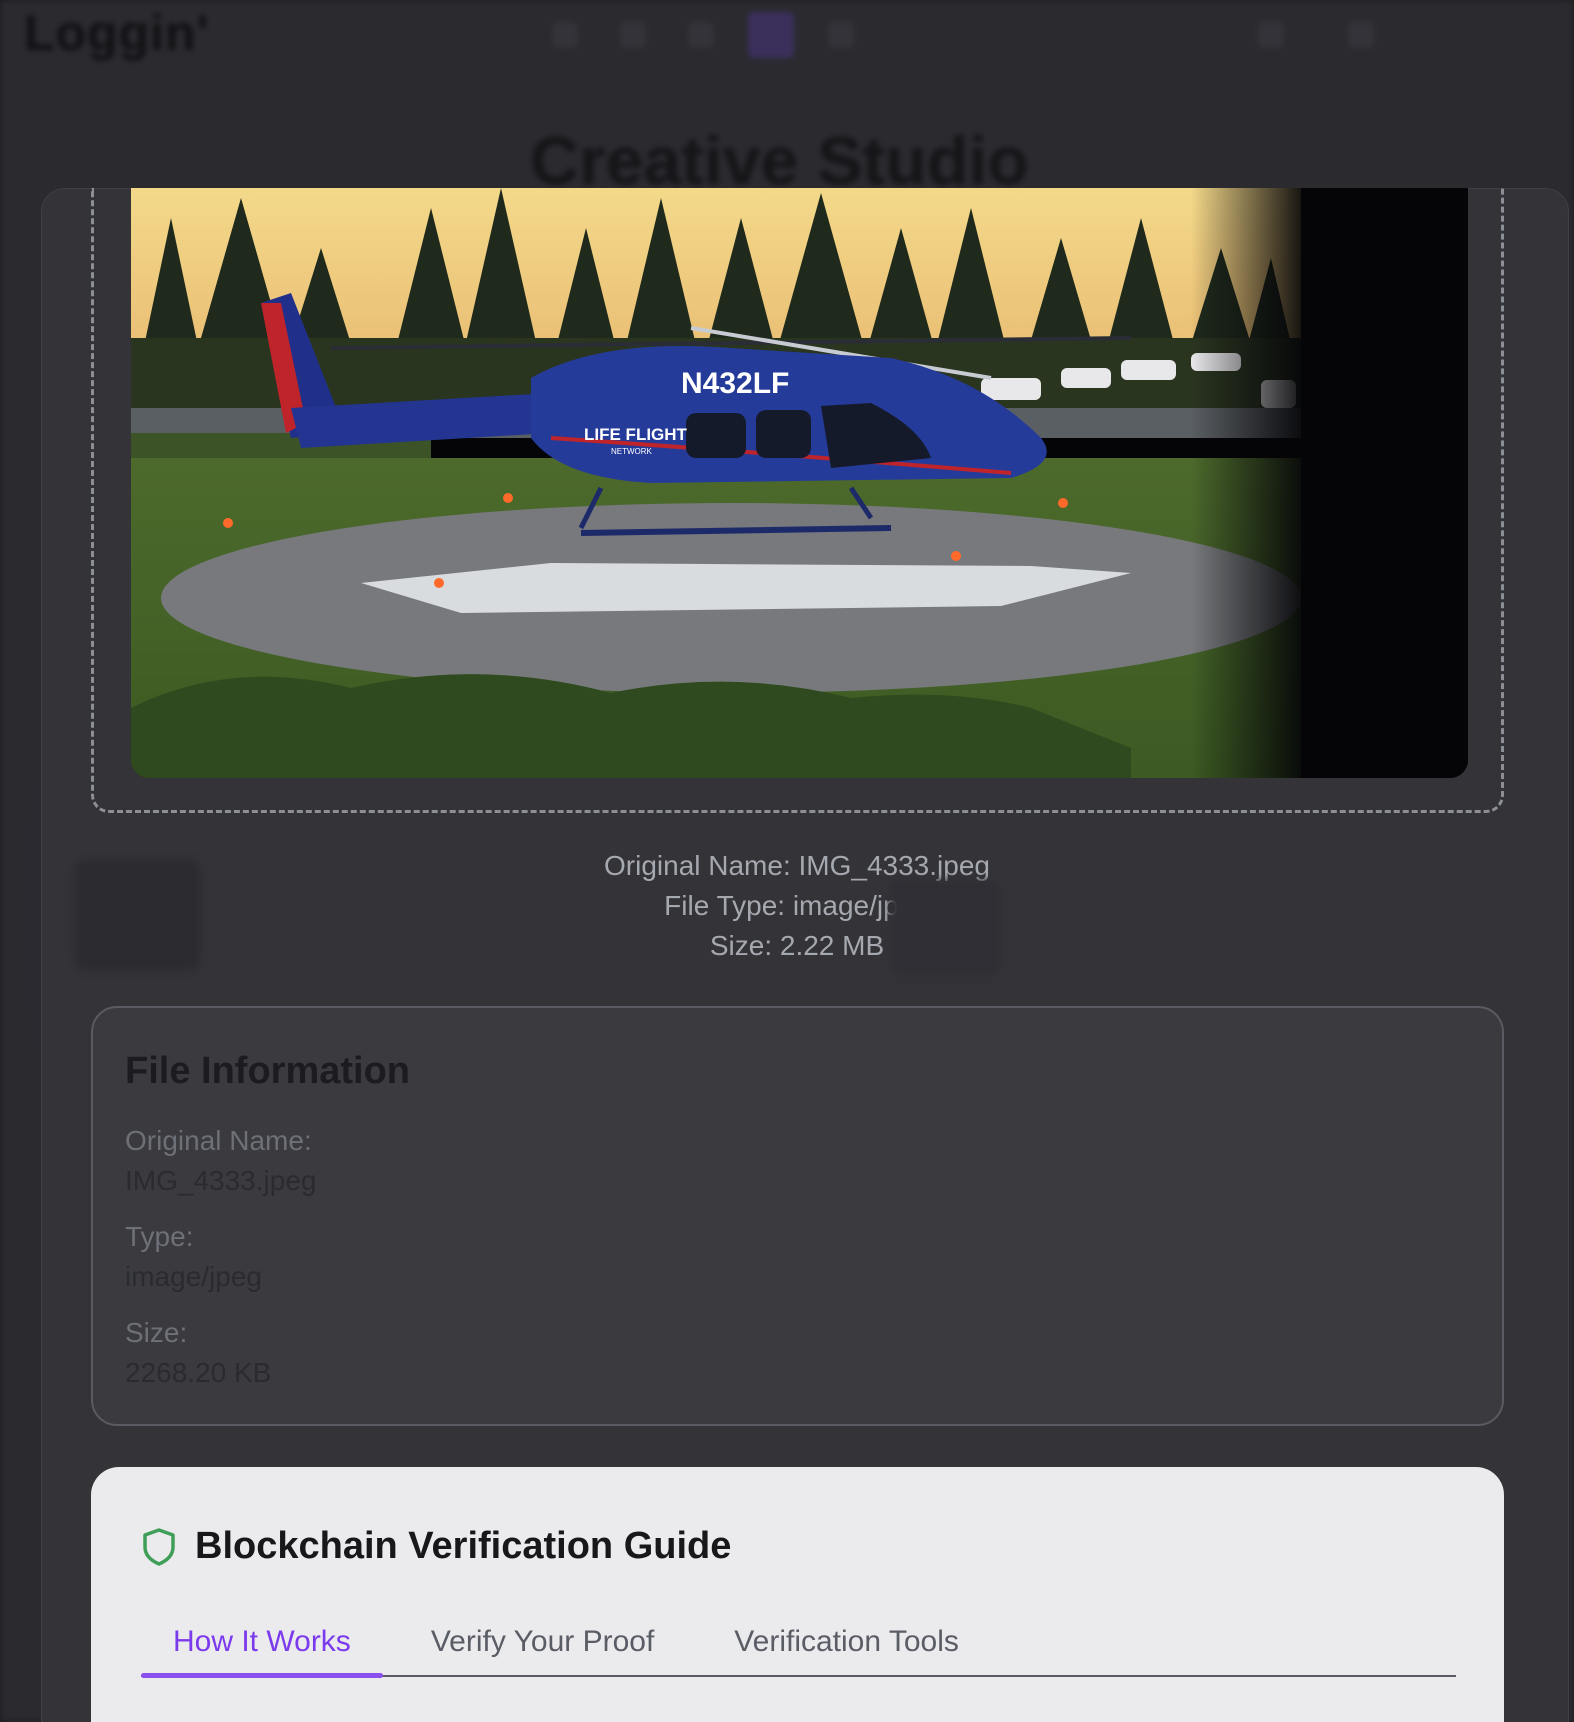 This screenshot has height=1722, width=1574. I want to click on background-card, so click(945, 927).